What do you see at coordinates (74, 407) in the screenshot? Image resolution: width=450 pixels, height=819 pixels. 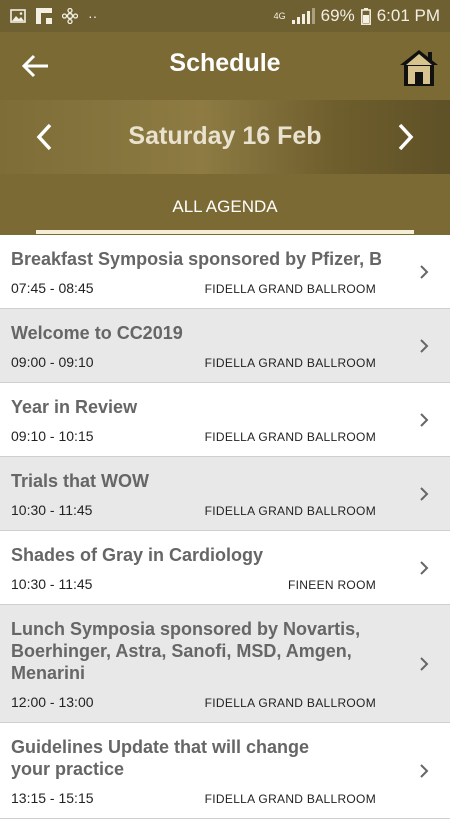 I see `session-title: Year in Review` at bounding box center [74, 407].